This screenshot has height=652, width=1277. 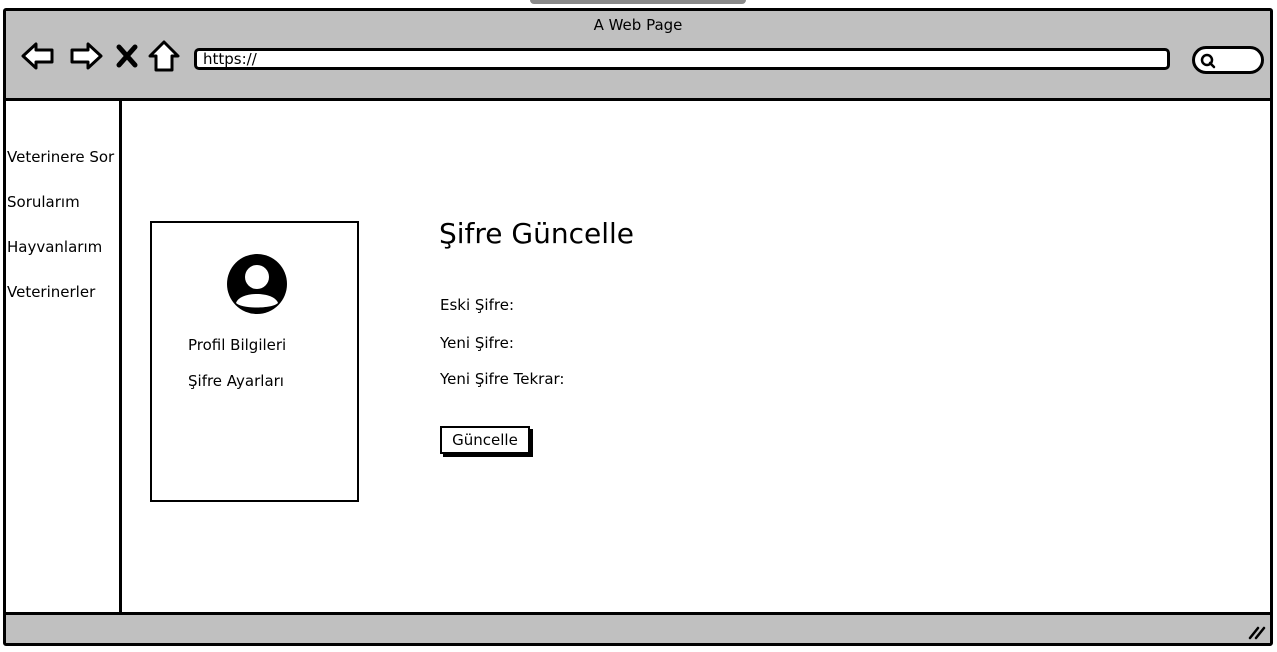 I want to click on back-button, so click(x=38, y=56).